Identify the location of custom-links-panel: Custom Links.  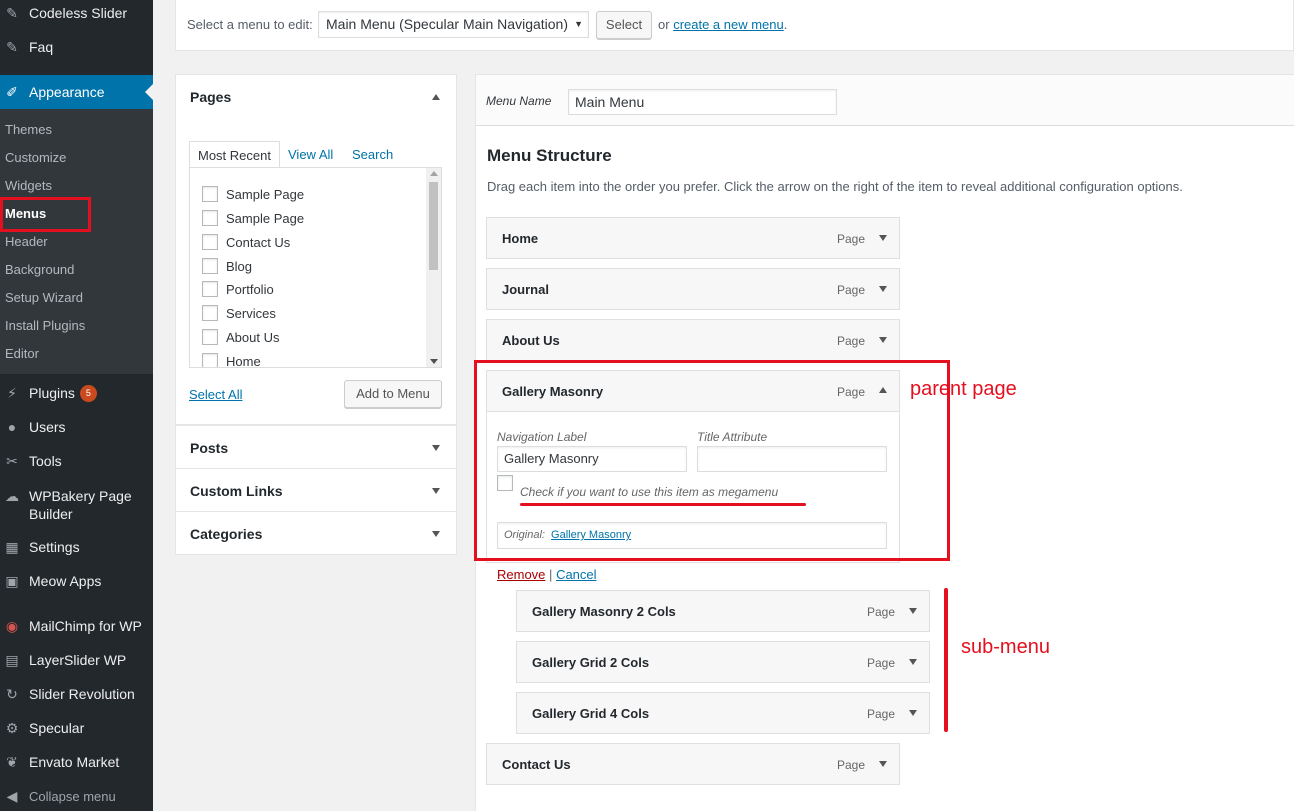
(316, 490).